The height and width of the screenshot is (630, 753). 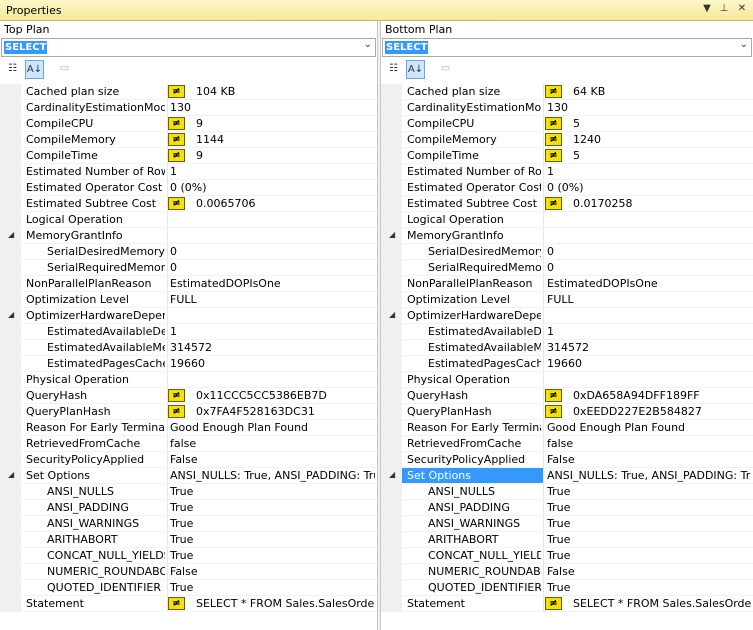 What do you see at coordinates (188, 204) in the screenshot?
I see `property-row: Estimated Subtree Cost ≠ 0.0065706` at bounding box center [188, 204].